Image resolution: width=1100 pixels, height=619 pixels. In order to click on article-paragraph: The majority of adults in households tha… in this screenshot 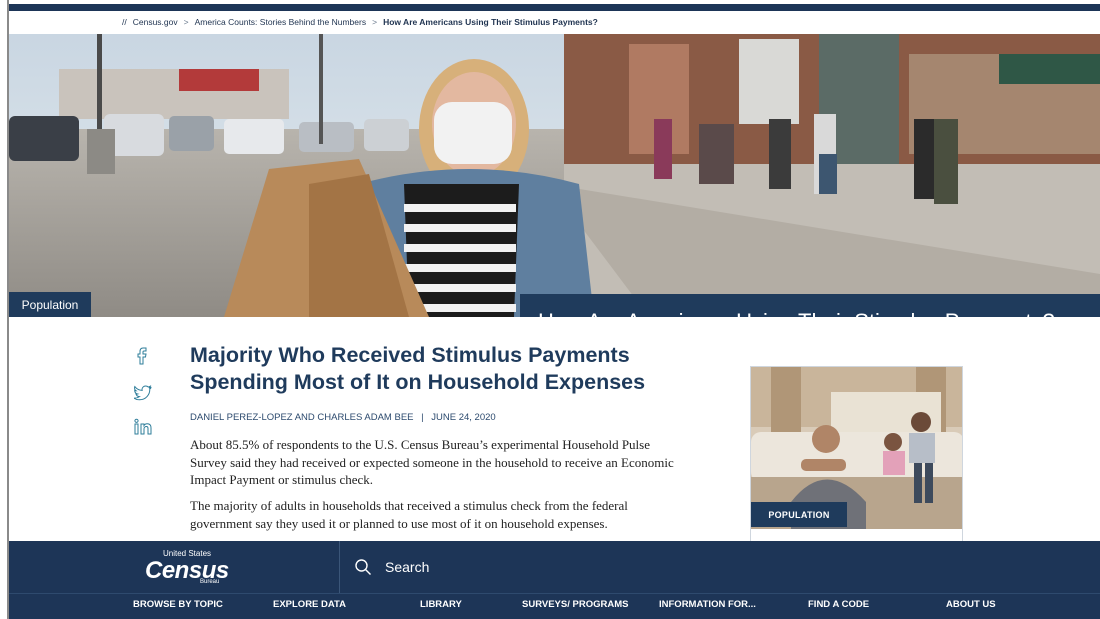, I will do `click(409, 514)`.